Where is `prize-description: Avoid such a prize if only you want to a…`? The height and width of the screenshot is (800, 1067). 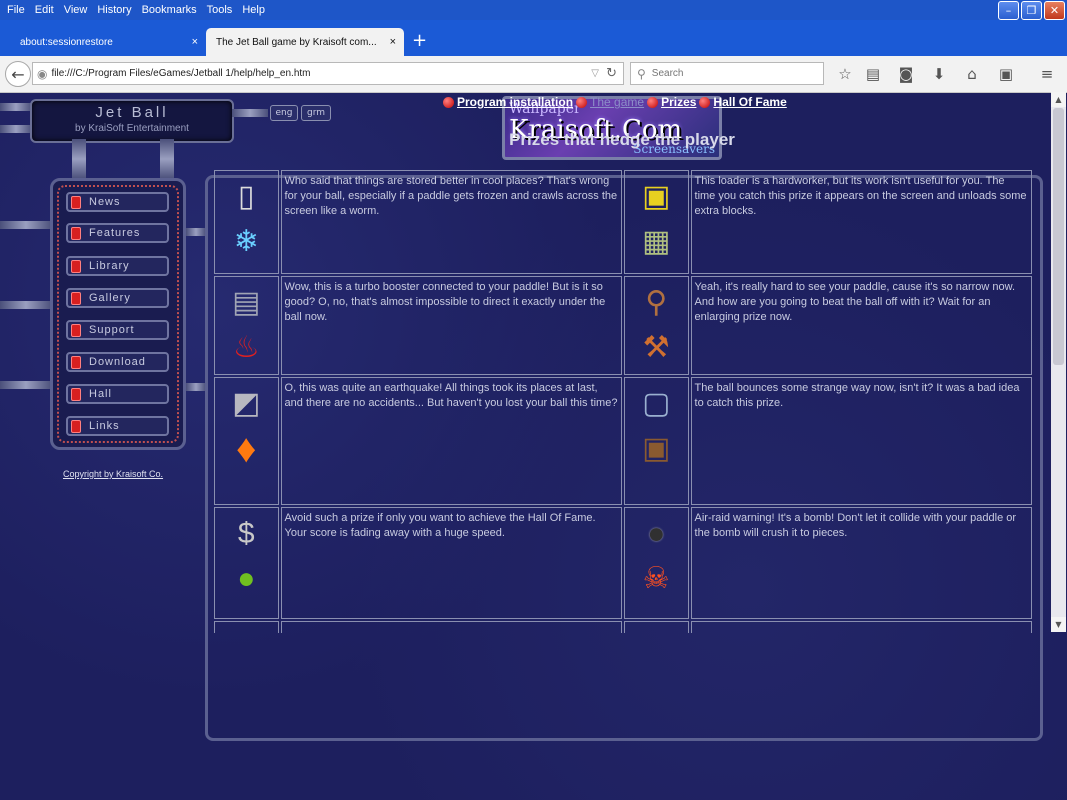
prize-description: Avoid such a prize if only you want to a… is located at coordinates (451, 563).